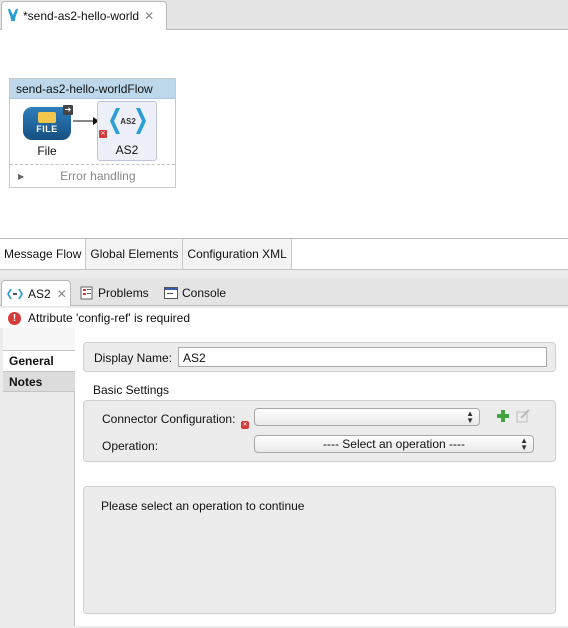 The width and height of the screenshot is (568, 628). I want to click on console-icon, so click(171, 292).